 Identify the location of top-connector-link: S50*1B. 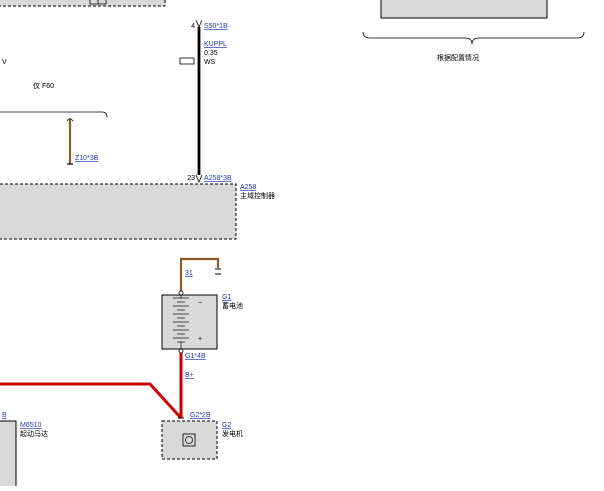
(216, 26).